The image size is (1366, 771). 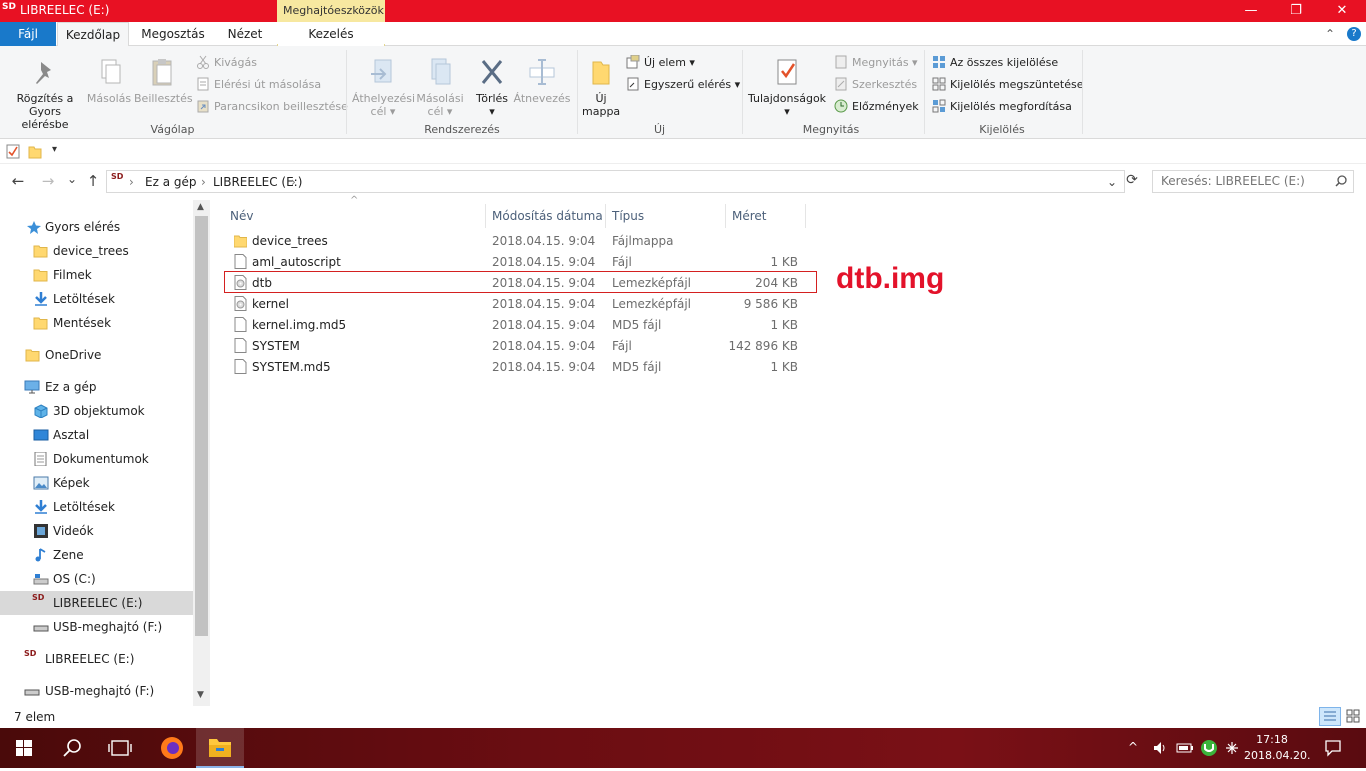 What do you see at coordinates (331, 34) in the screenshot?
I see `tab-manage: Kezelés` at bounding box center [331, 34].